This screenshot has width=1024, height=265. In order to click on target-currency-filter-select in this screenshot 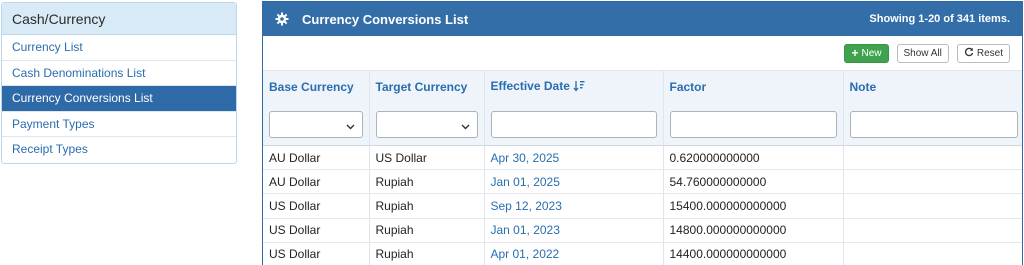, I will do `click(426, 124)`.